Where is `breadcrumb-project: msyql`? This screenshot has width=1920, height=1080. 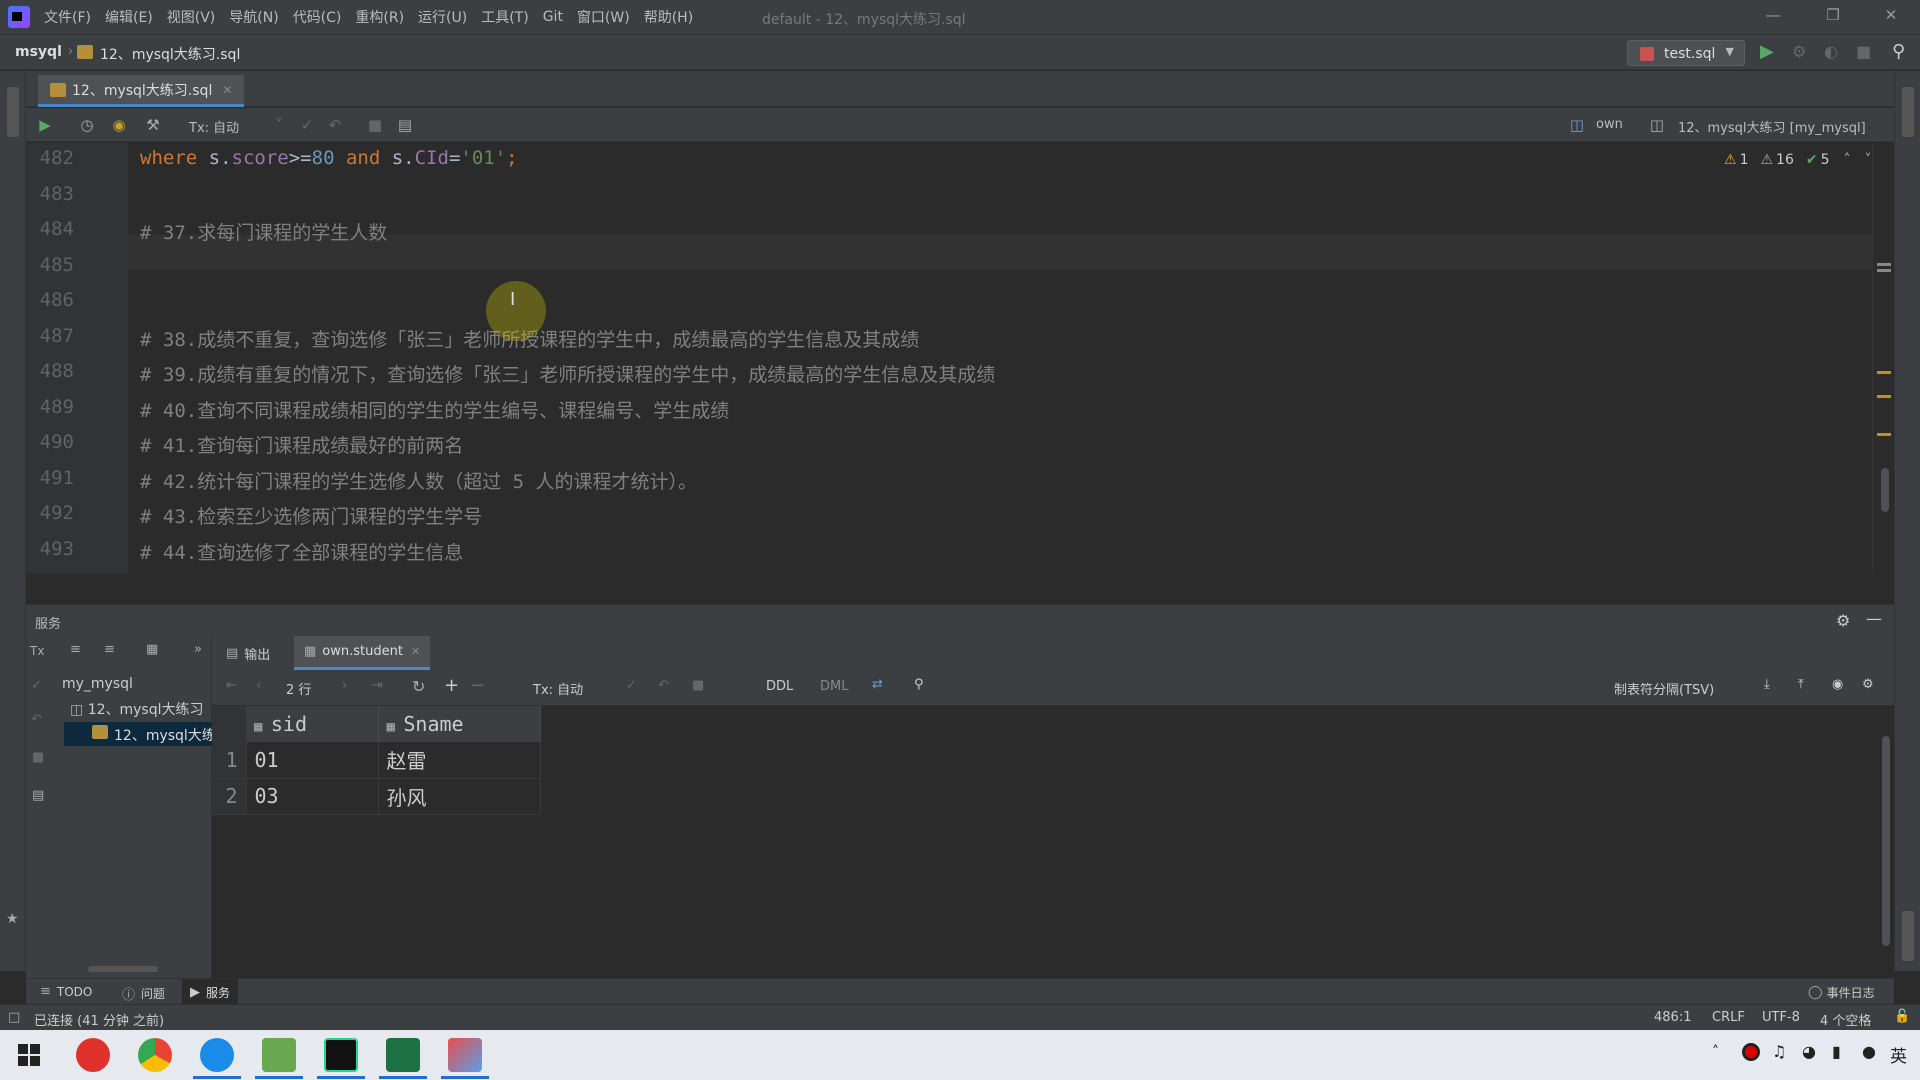 breadcrumb-project: msyql is located at coordinates (38, 52).